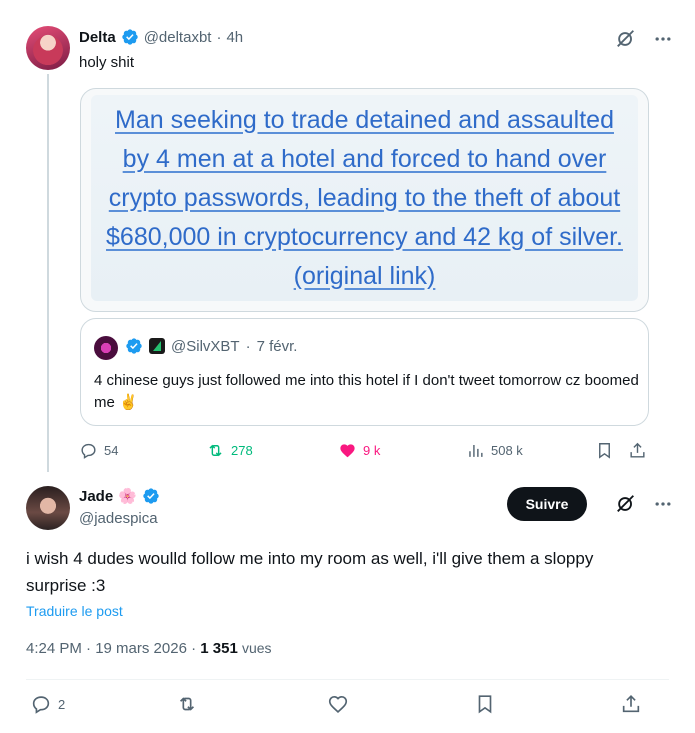  I want to click on reply-button: 2, so click(47, 704).